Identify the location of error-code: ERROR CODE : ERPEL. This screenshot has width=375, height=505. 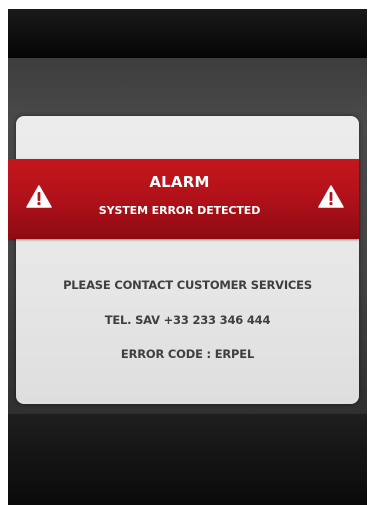
(187, 354).